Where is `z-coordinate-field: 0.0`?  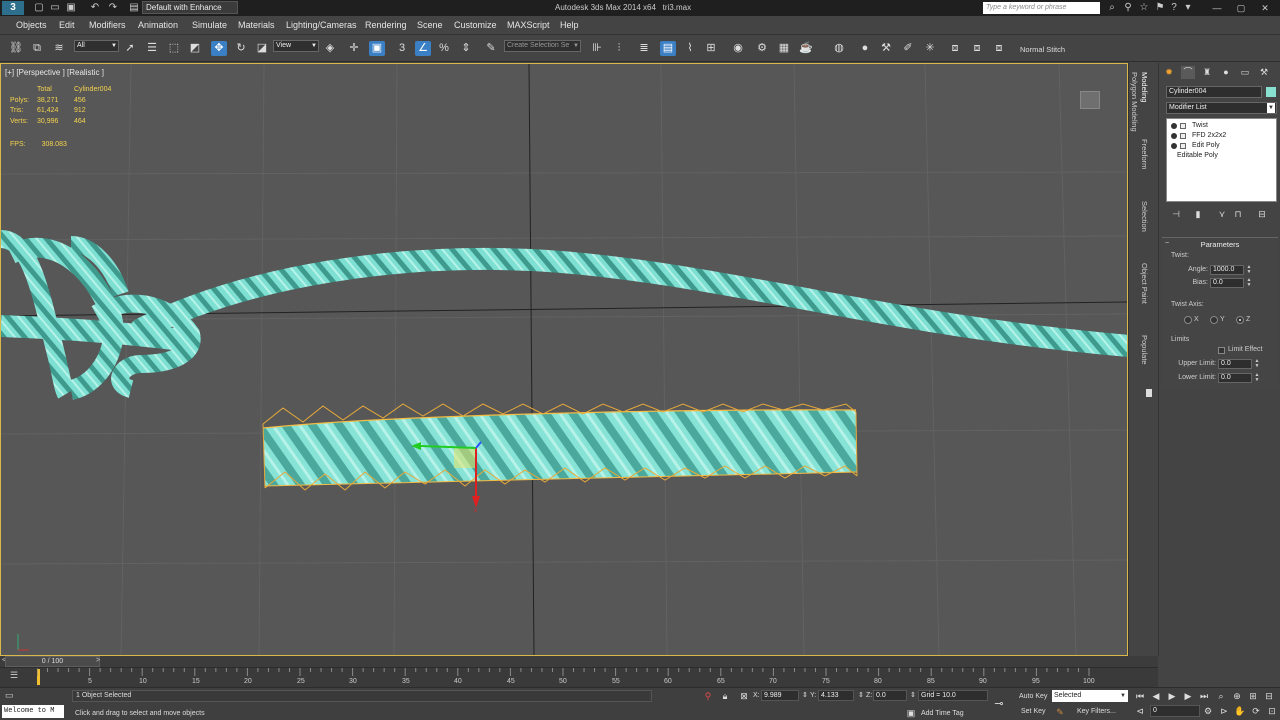 z-coordinate-field: 0.0 is located at coordinates (890, 695).